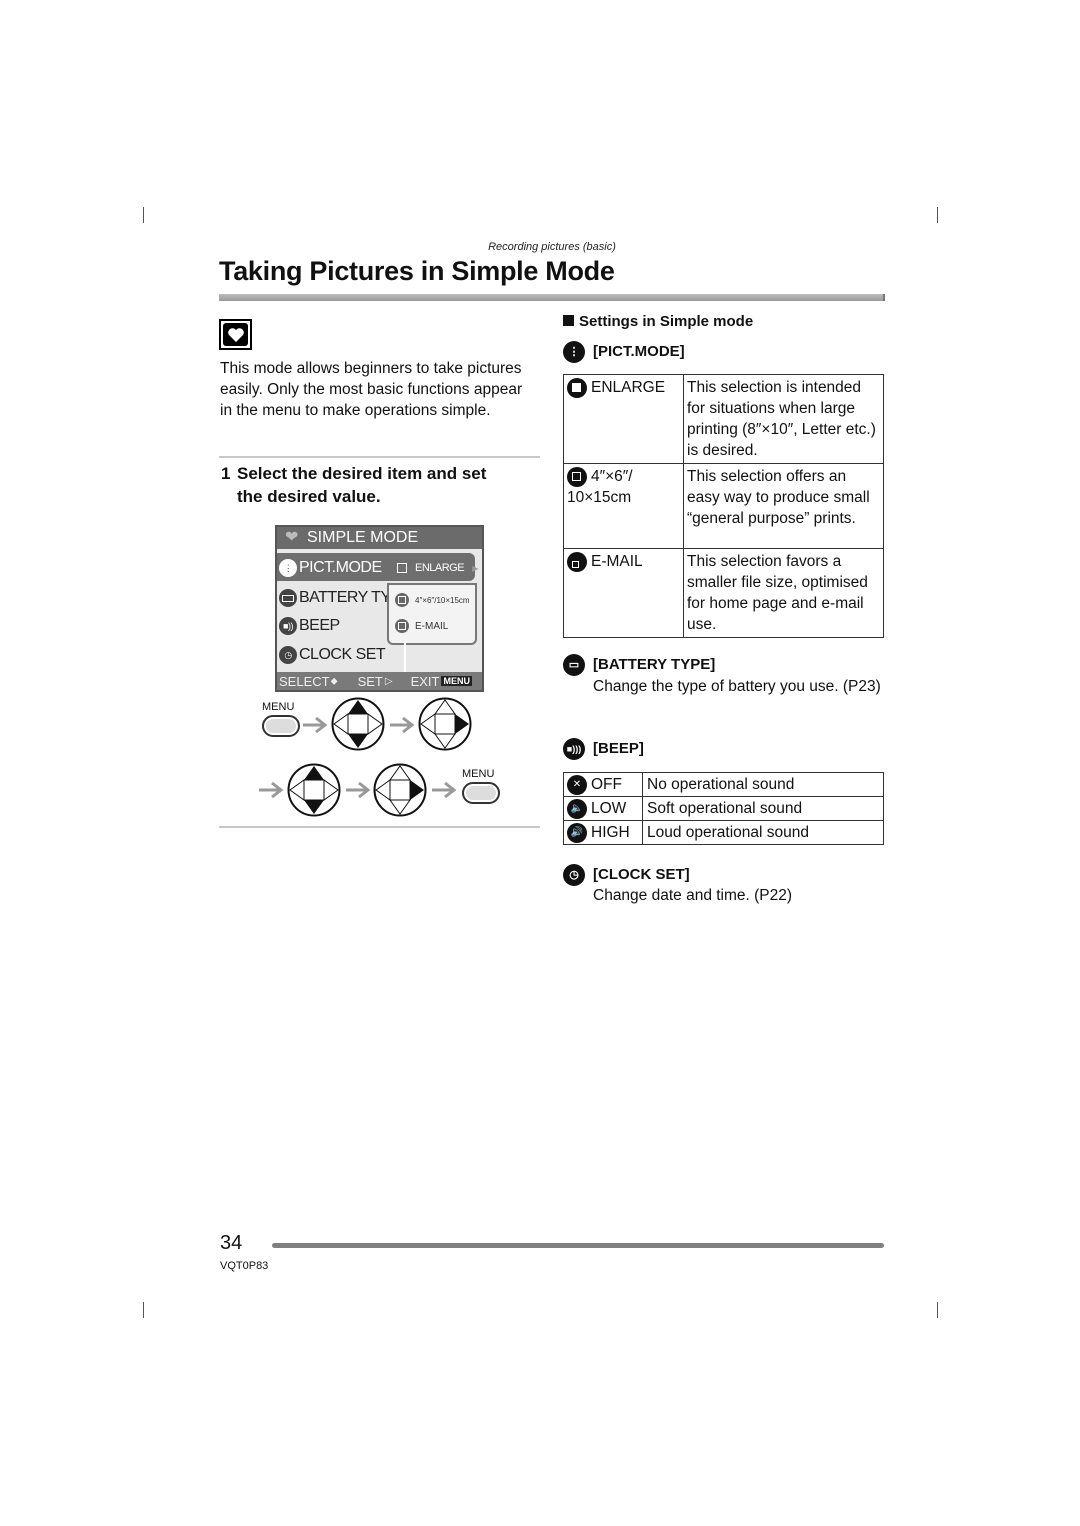  What do you see at coordinates (574, 749) in the screenshot?
I see `beep-icon: ■)))` at bounding box center [574, 749].